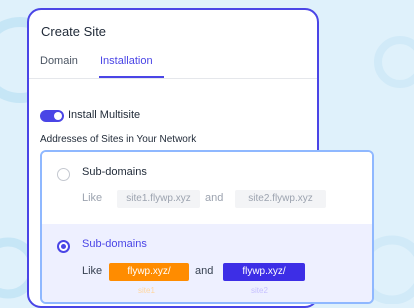  I want to click on card-title: Create Site, so click(74, 31).